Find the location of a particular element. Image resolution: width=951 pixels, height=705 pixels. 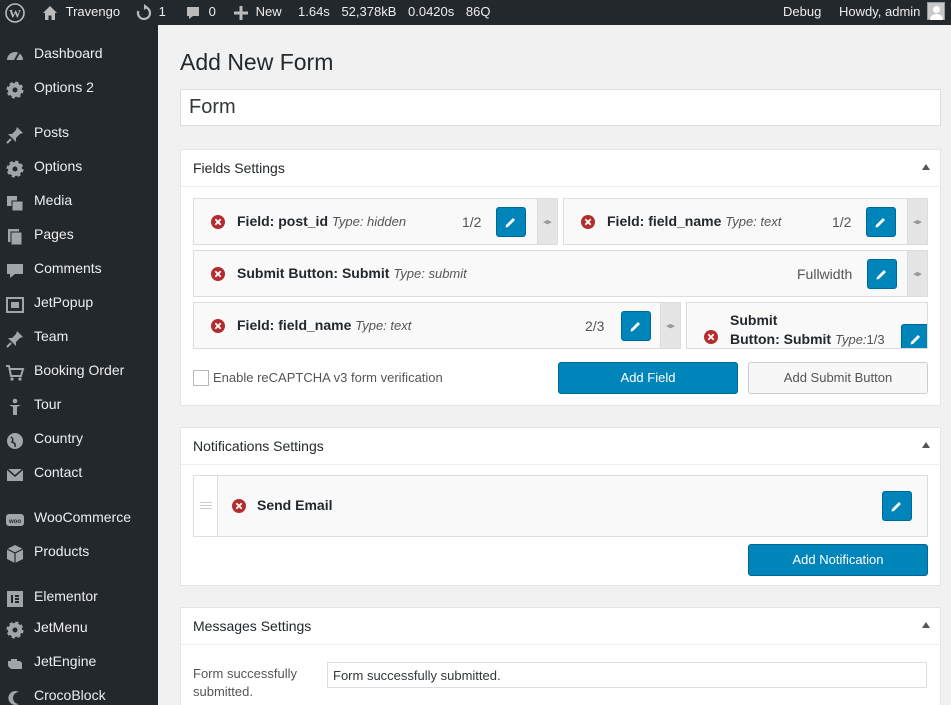

fields-settings-header: Fields Settings is located at coordinates (560, 168).